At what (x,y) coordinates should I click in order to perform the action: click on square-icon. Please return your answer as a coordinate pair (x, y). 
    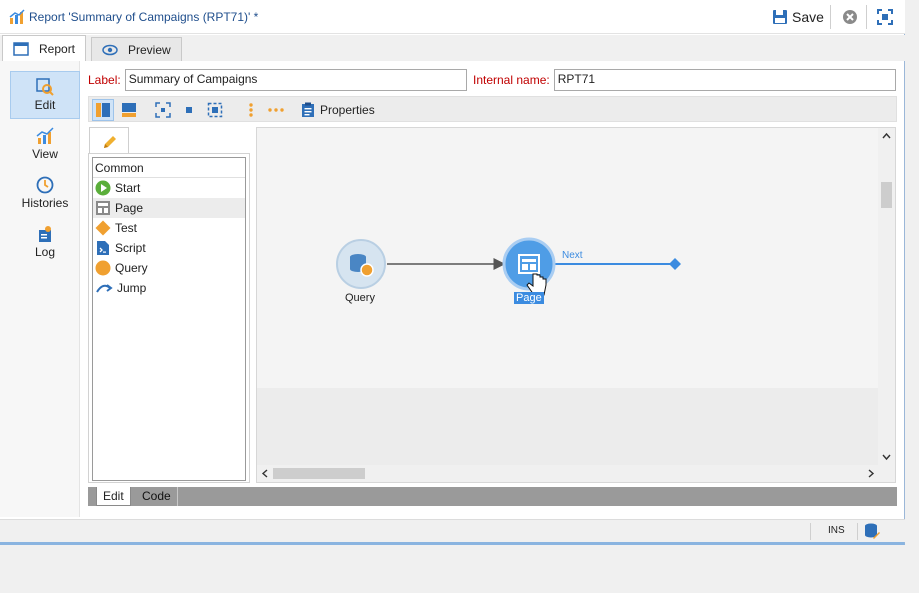
    Looking at the image, I should click on (189, 110).